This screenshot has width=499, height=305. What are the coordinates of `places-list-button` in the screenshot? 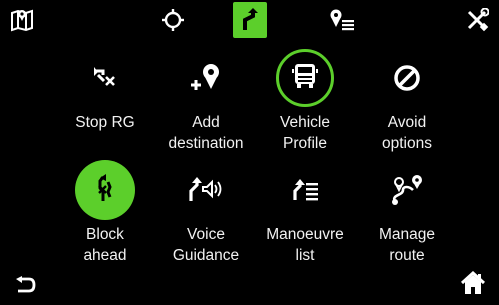 It's located at (342, 20).